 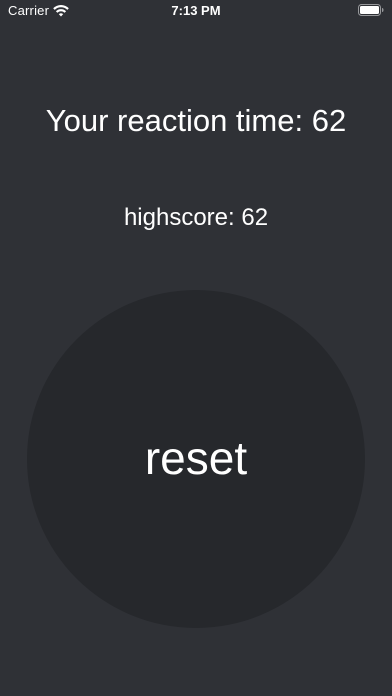 I want to click on status-bar: Carrier 7:13 PM, so click(x=196, y=10).